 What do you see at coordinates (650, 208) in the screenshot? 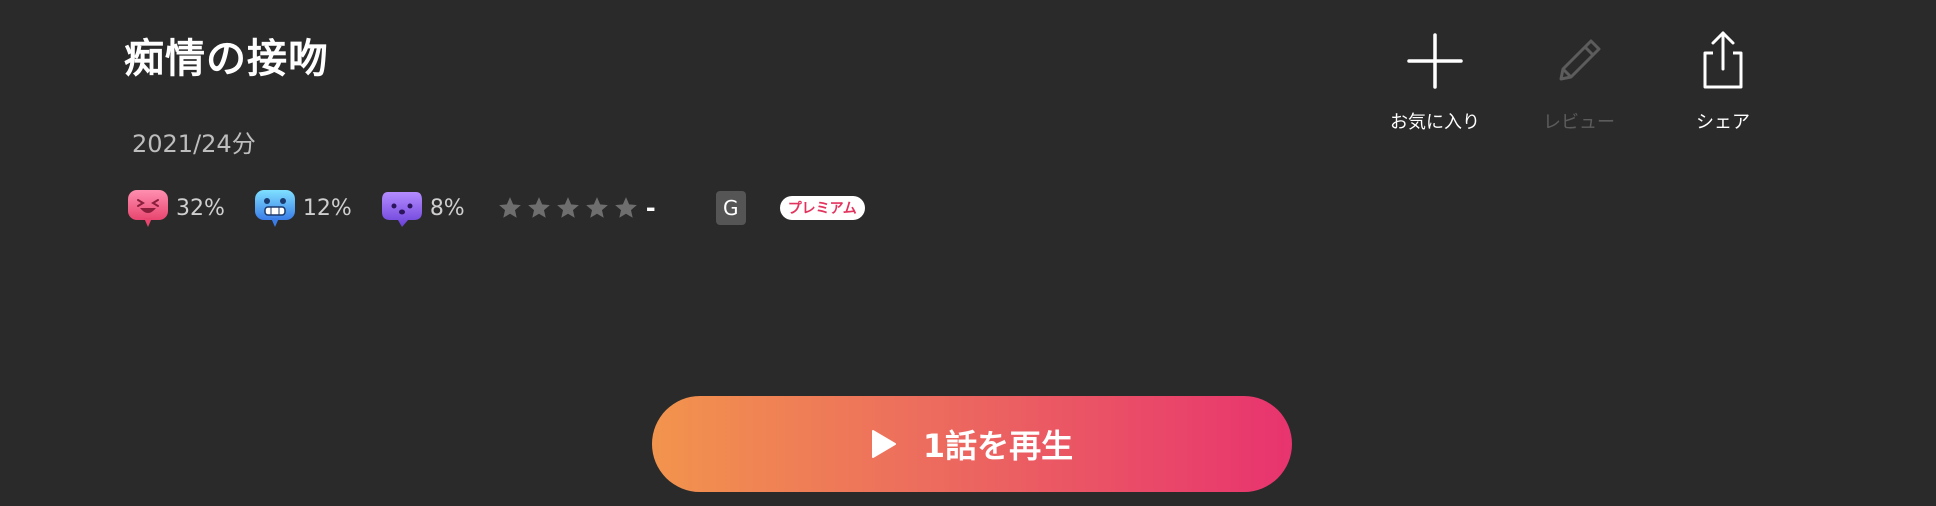
I see `rating-value: -` at bounding box center [650, 208].